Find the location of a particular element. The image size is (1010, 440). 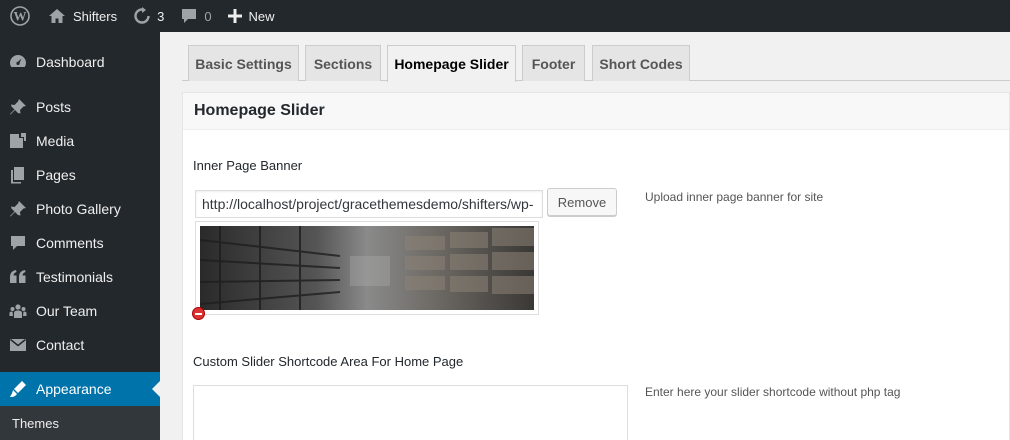

tab-sections: Sections is located at coordinates (343, 63).